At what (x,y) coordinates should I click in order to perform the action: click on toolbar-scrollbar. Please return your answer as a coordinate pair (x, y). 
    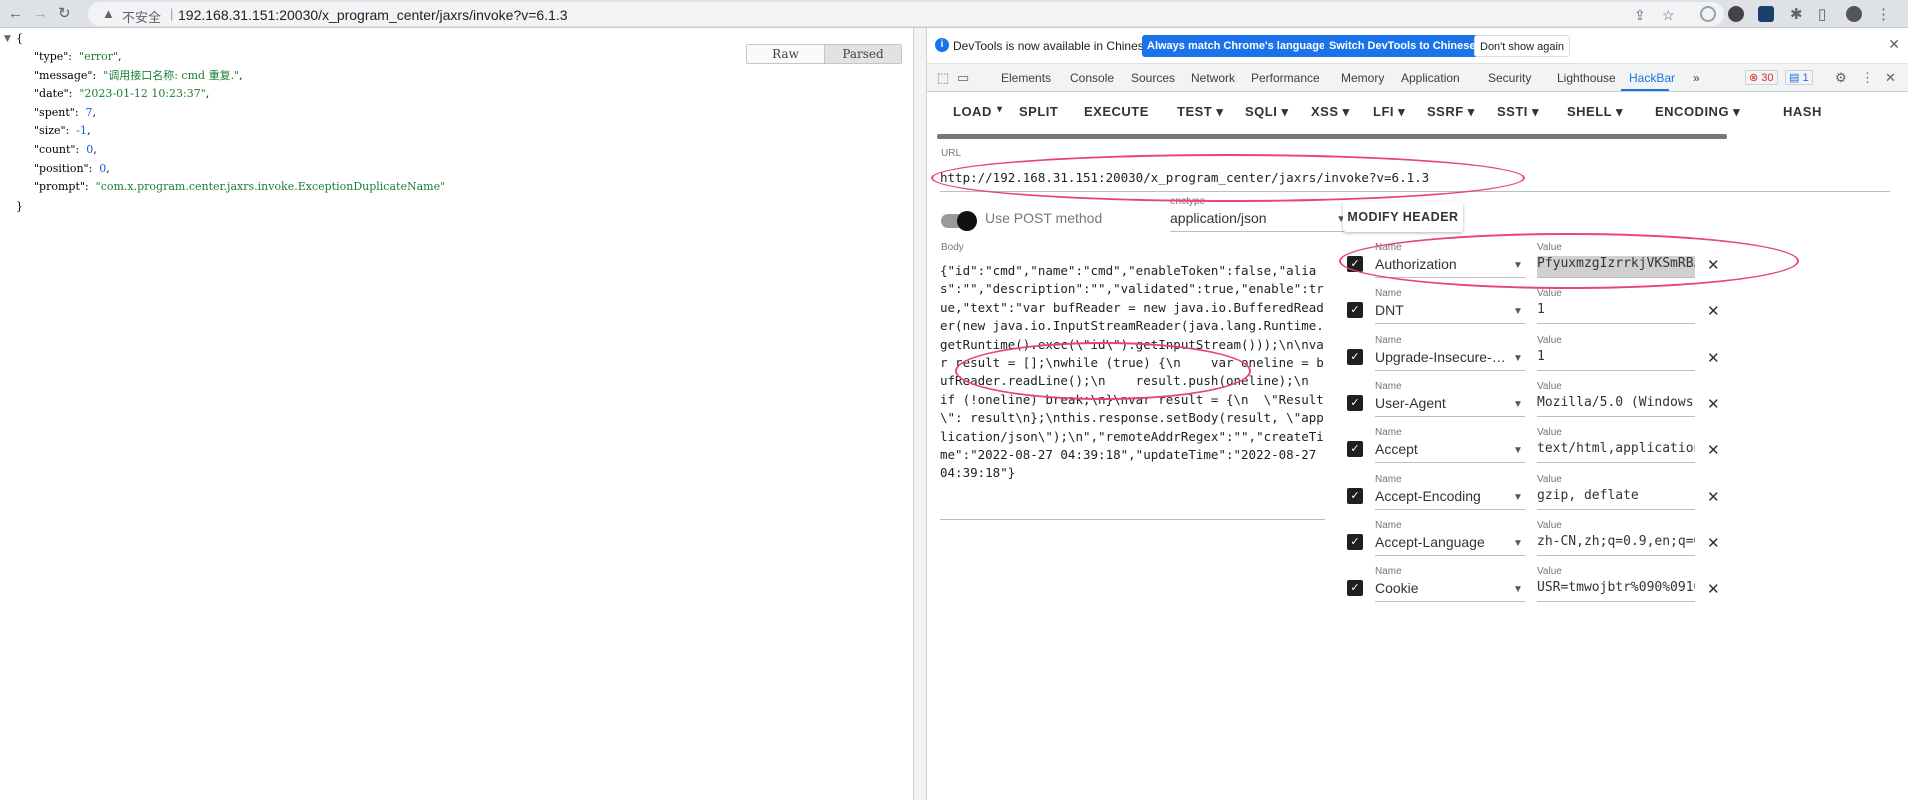
    Looking at the image, I should click on (1332, 136).